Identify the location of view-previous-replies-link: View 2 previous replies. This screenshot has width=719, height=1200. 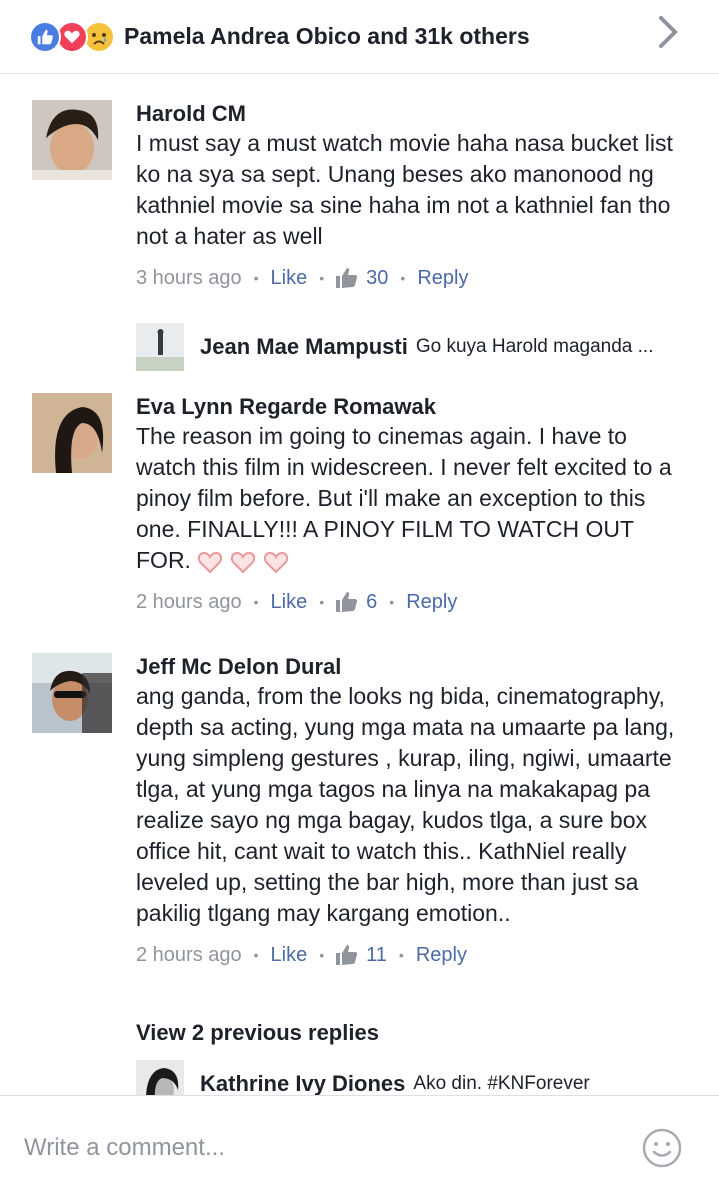
(257, 1033).